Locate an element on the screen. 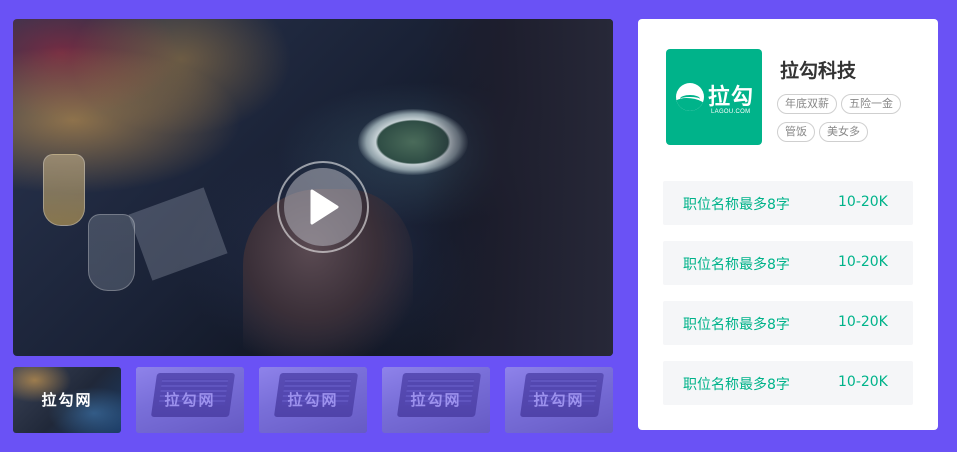 The width and height of the screenshot is (957, 452). play-button-inner is located at coordinates (323, 207).